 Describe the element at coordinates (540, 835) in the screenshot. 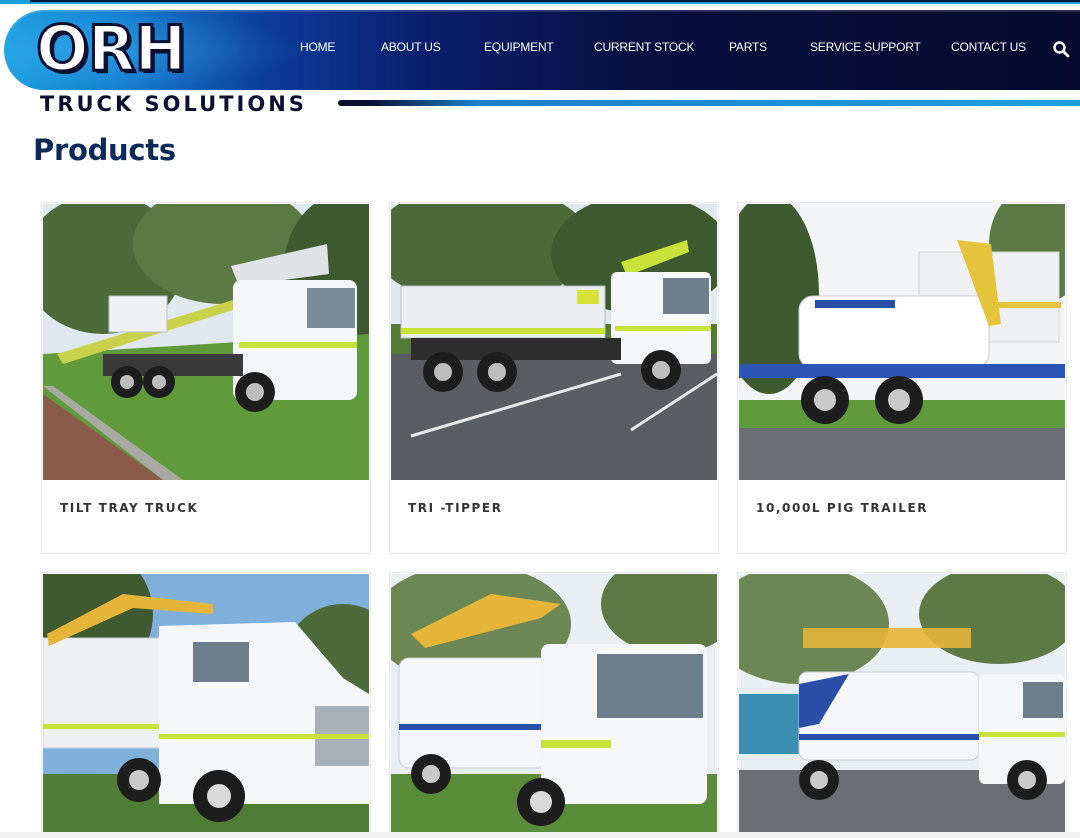

I see `bottom-edge` at that location.